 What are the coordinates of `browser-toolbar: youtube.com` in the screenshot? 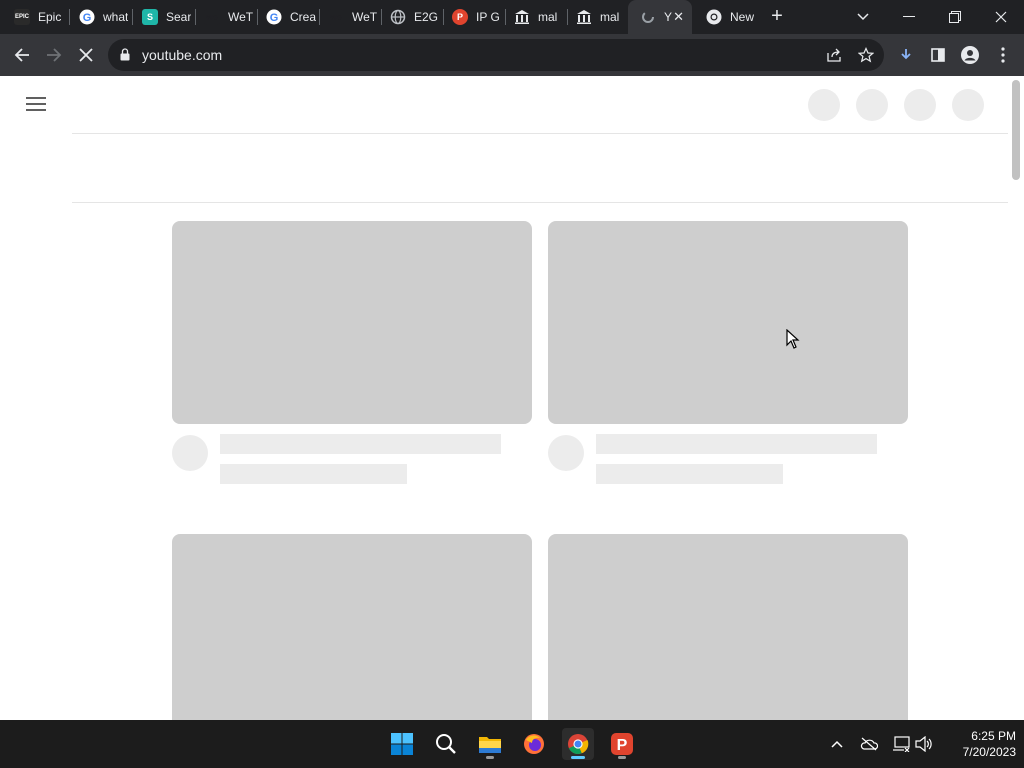 It's located at (512, 55).